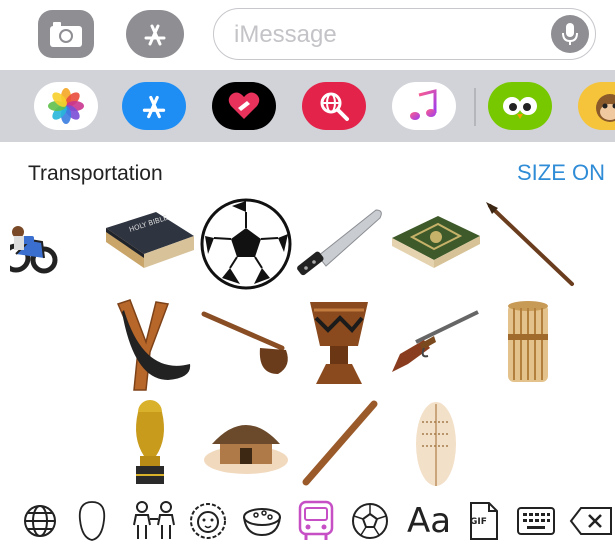 This screenshot has height=548, width=615. Describe the element at coordinates (384, 35) in the screenshot. I see `message-input` at that location.